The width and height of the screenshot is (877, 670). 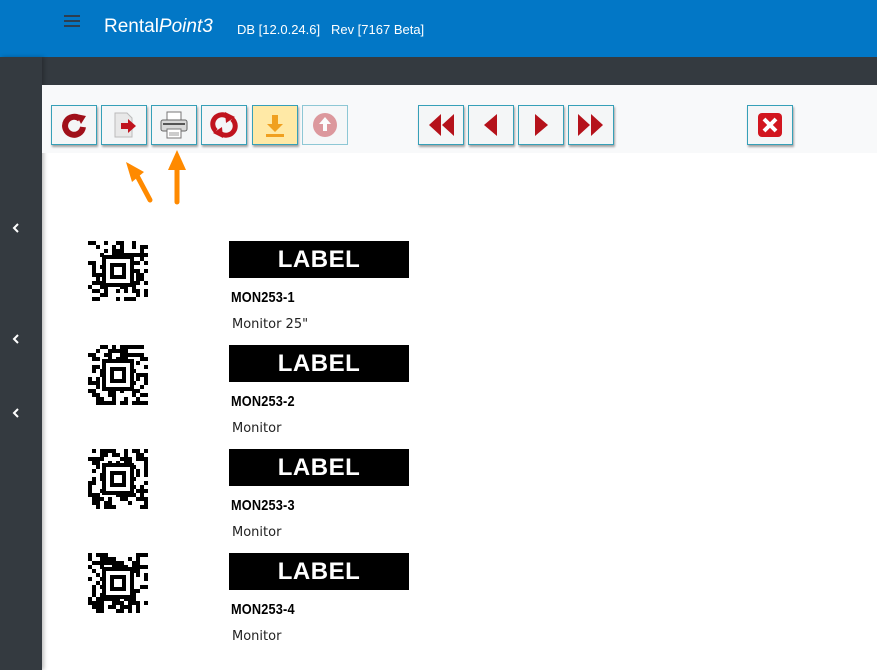 What do you see at coordinates (459, 501) in the screenshot?
I see `label-item: LABEL MON253-3 Monitor` at bounding box center [459, 501].